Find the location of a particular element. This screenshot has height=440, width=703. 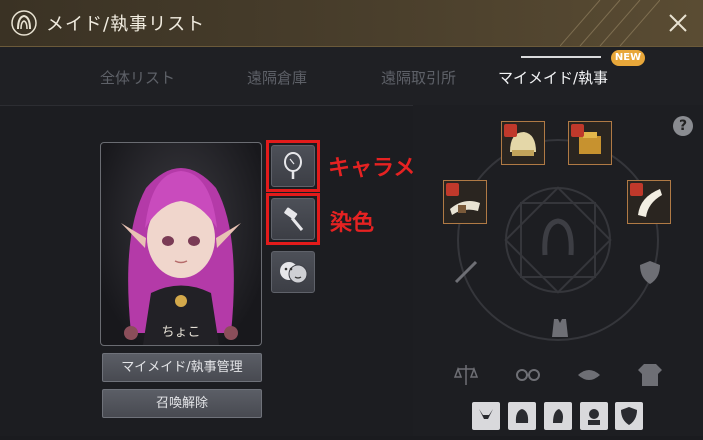

armor-slot-icon is located at coordinates (560, 327).